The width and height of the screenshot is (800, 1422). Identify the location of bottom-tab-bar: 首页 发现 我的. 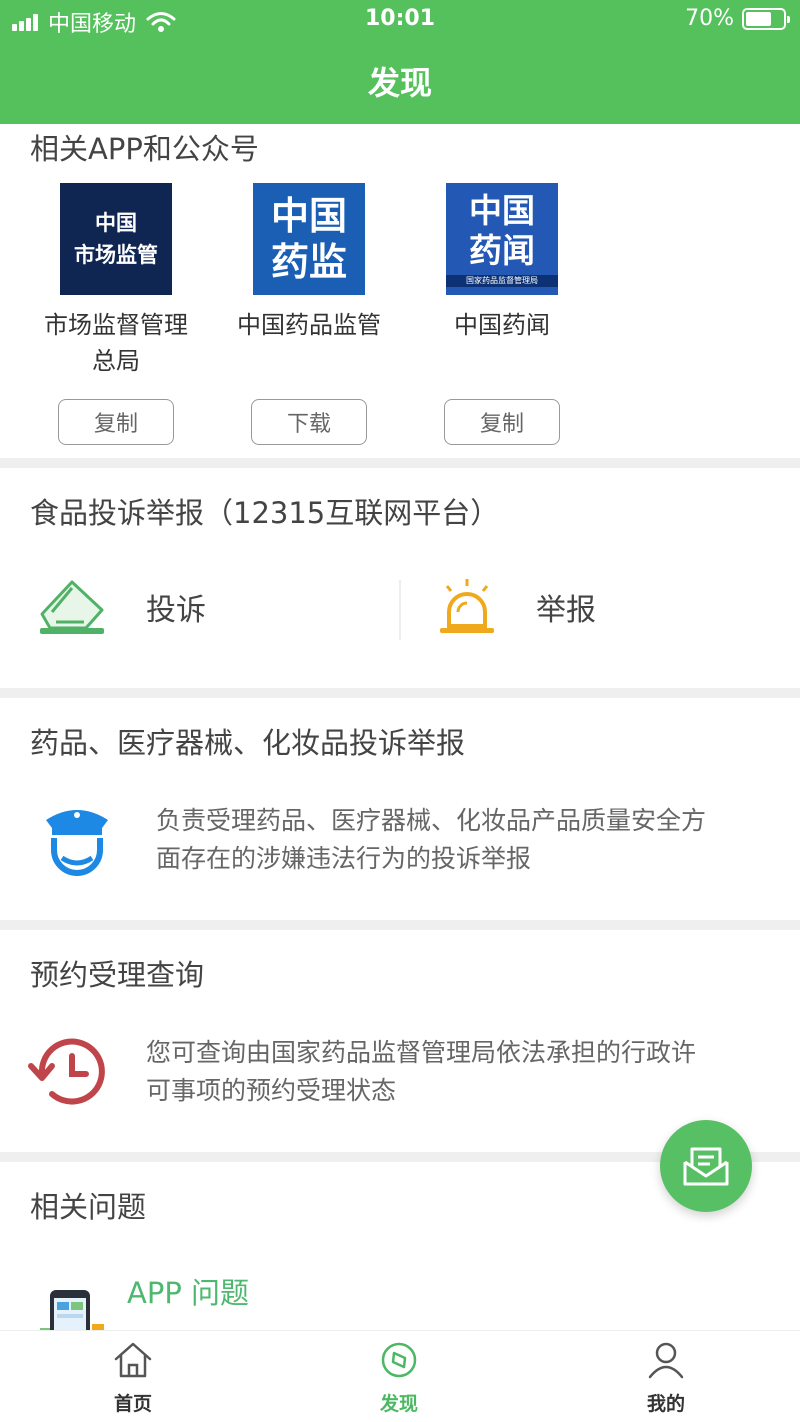
(400, 1376).